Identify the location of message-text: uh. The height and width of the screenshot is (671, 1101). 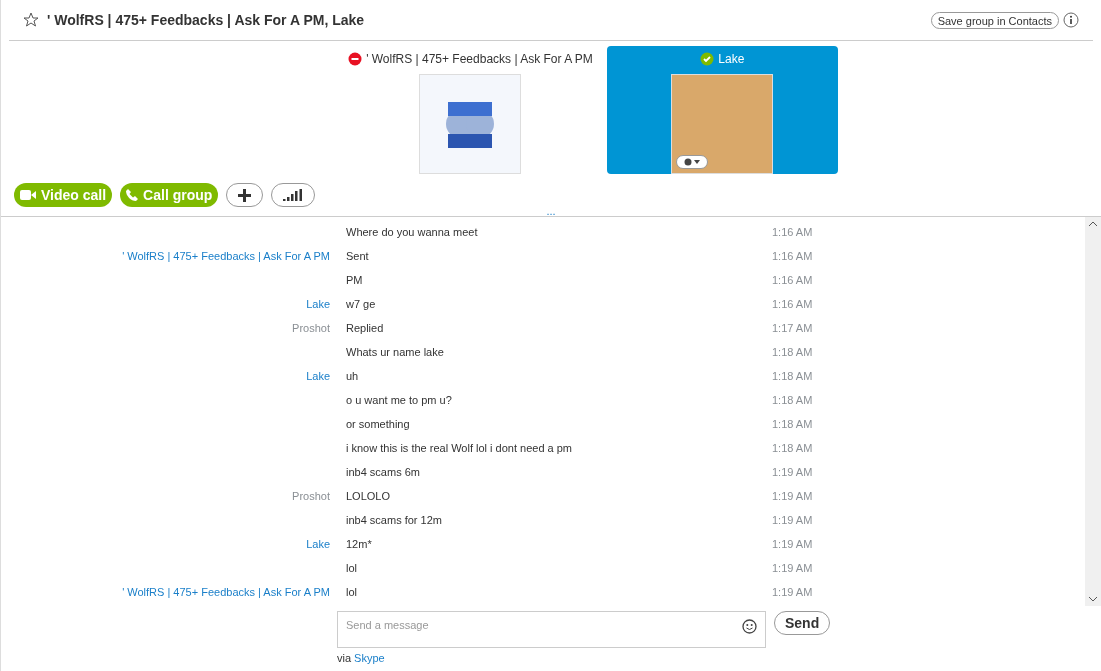
(353, 376).